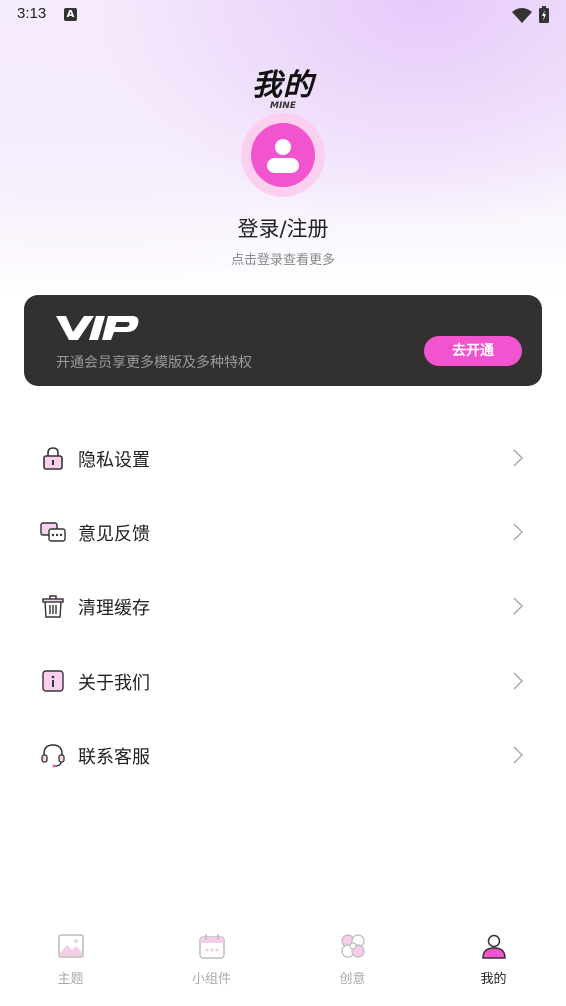  I want to click on headset-icon, so click(53, 756).